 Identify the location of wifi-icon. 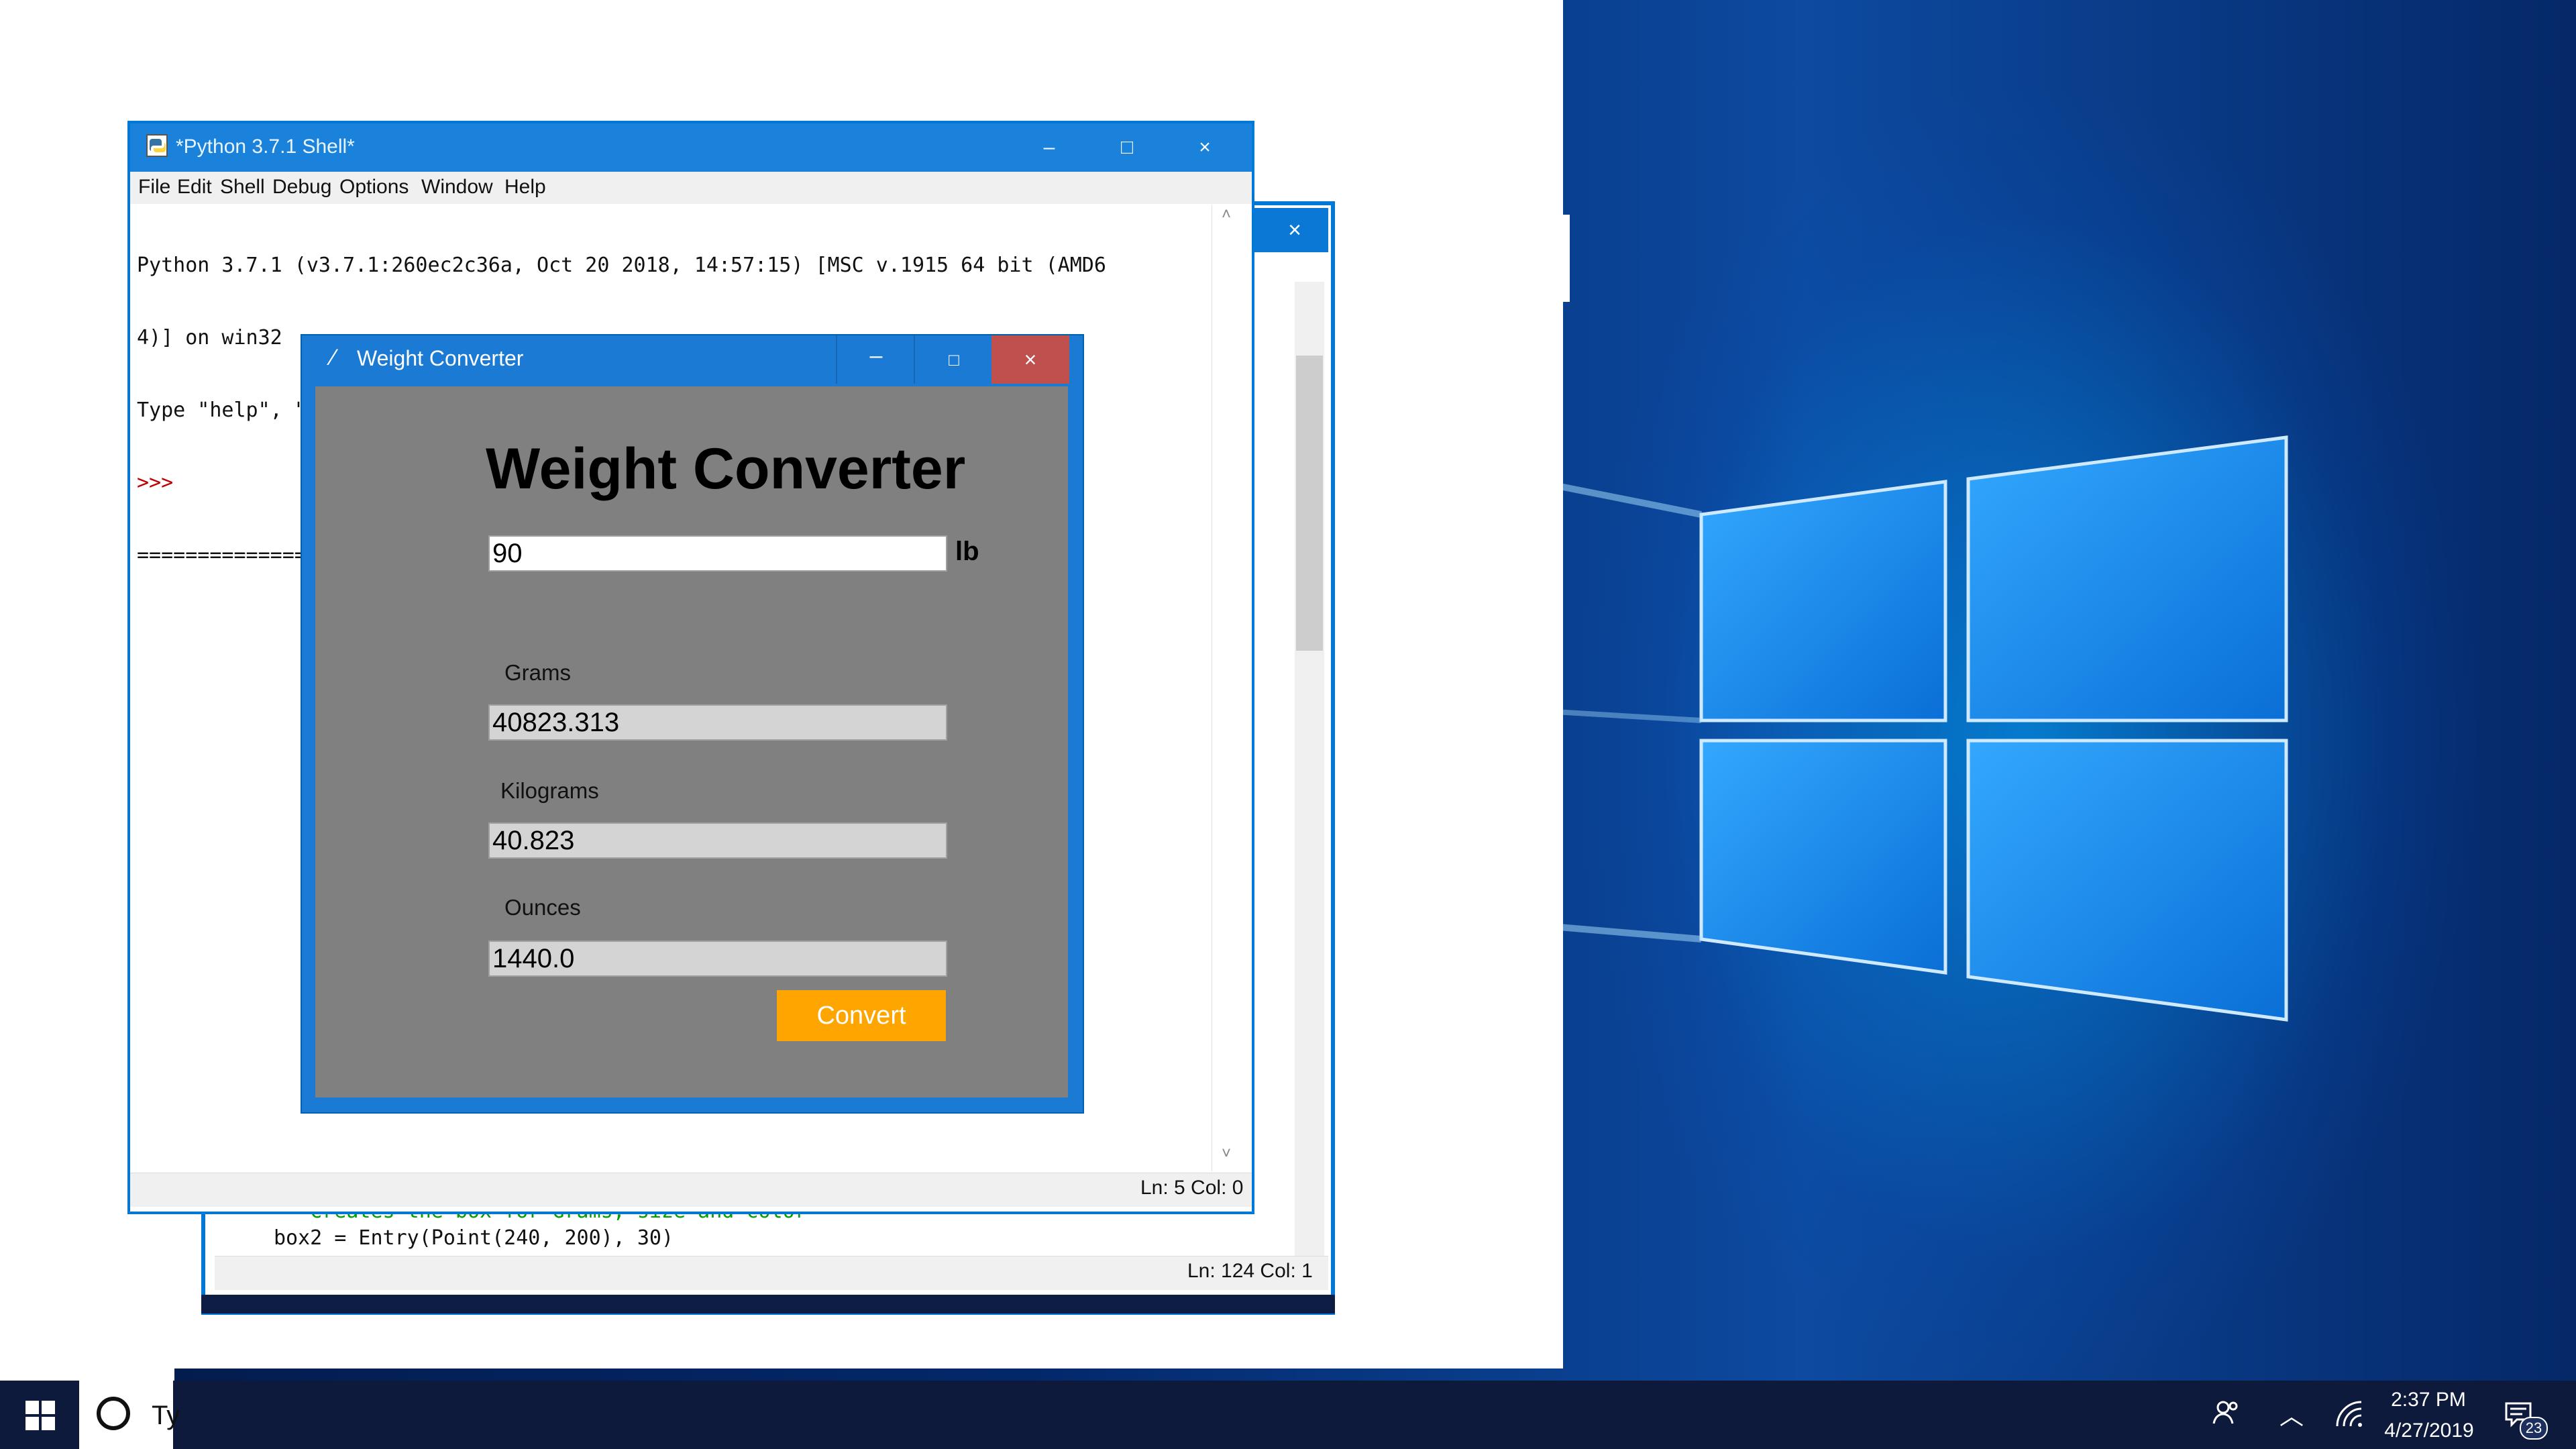
(2349, 1414).